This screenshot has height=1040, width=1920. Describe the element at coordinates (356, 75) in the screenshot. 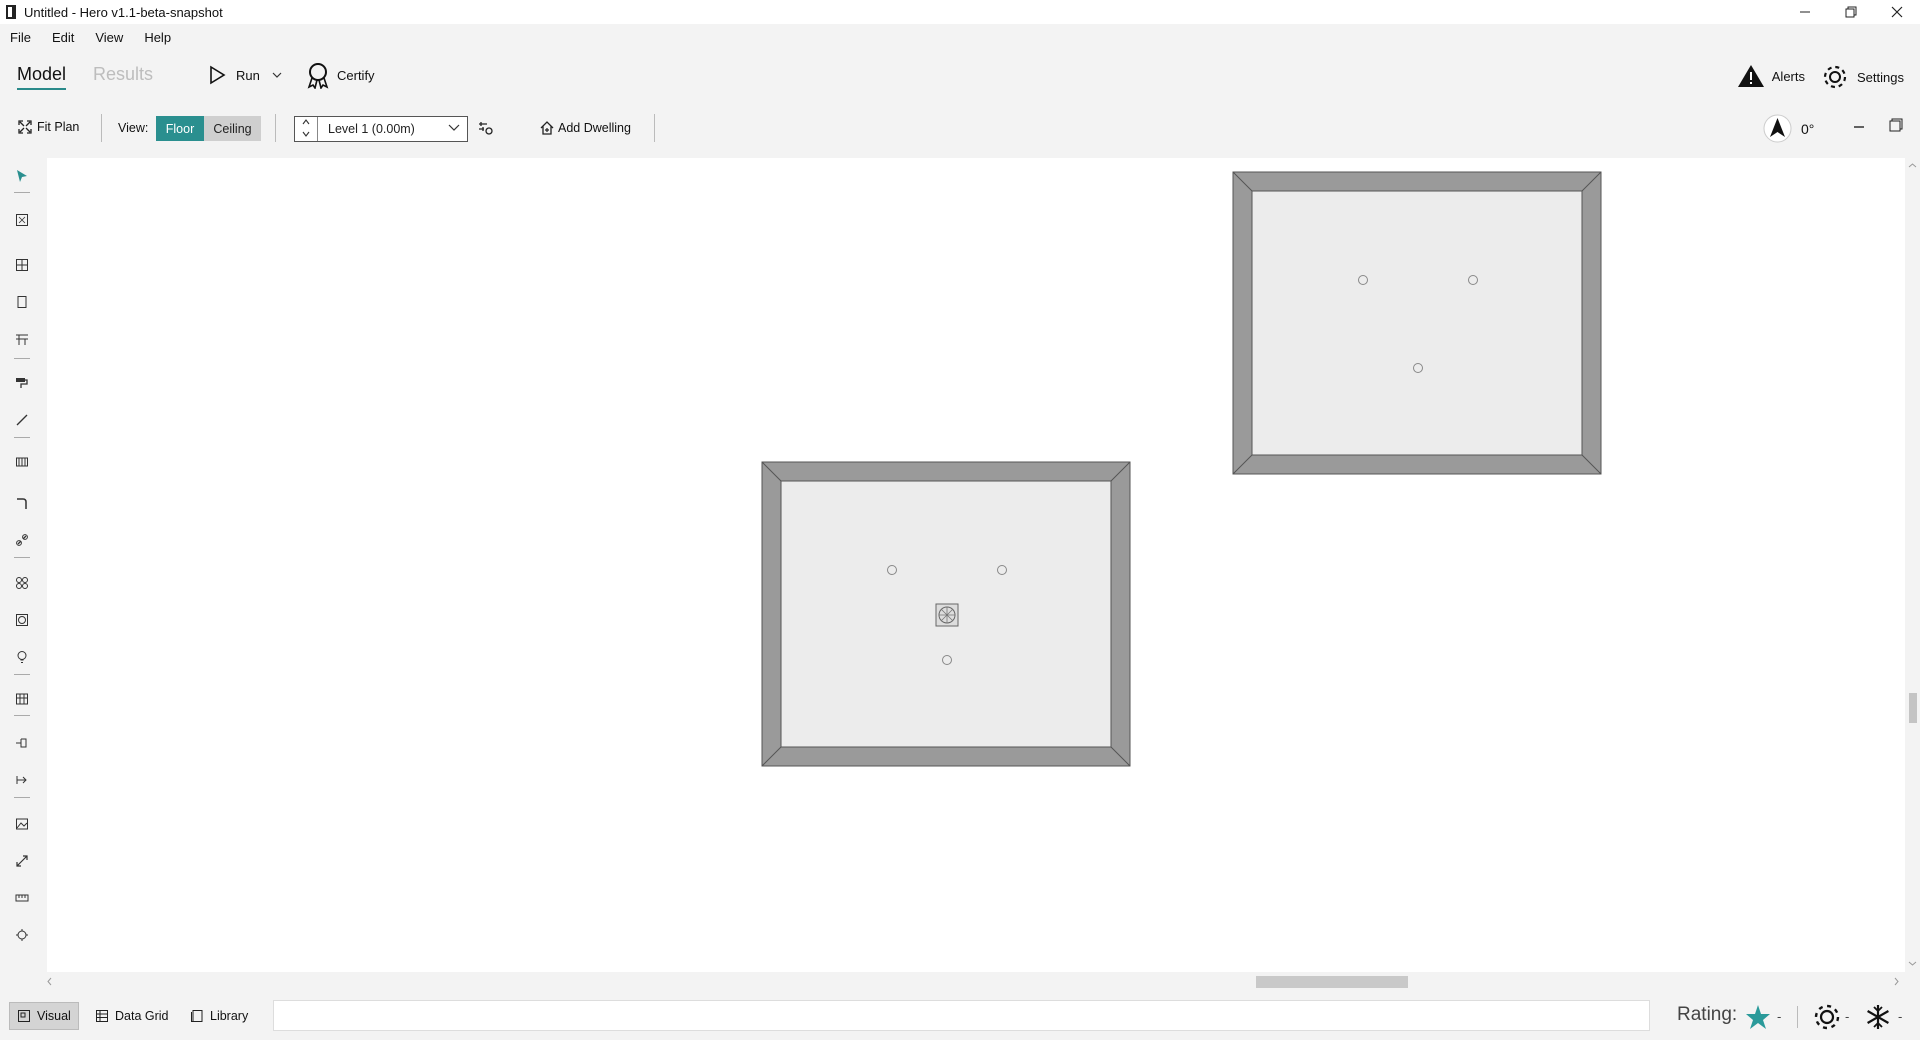

I see `certify-label: Certify` at that location.